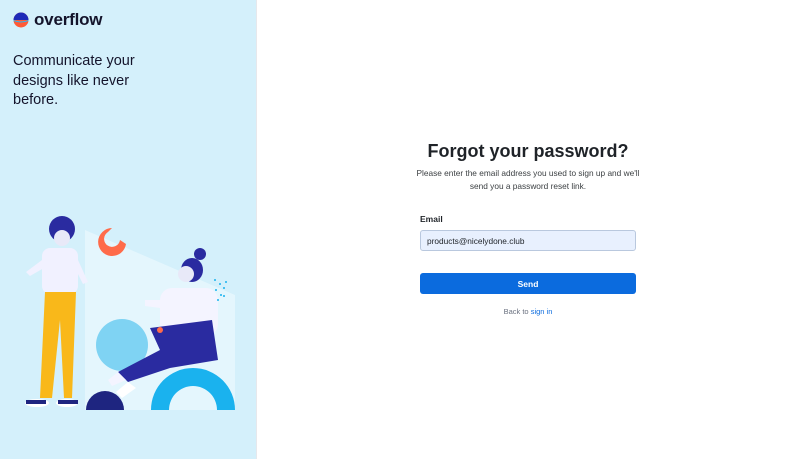 Image resolution: width=800 pixels, height=459 pixels. I want to click on back-to-sign-in: Back to sign in, so click(528, 311).